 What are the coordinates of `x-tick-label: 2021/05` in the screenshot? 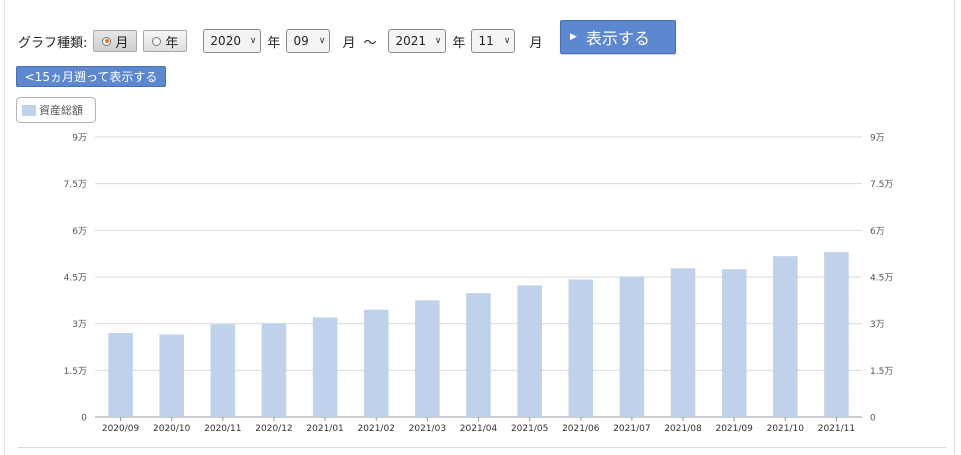 It's located at (529, 429).